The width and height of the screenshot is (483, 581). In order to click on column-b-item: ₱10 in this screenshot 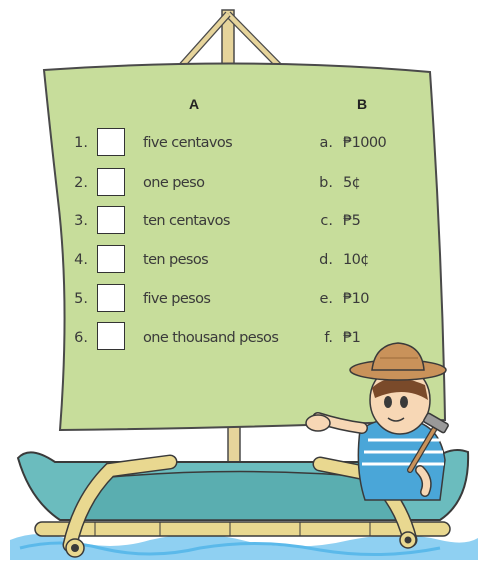, I will do `click(356, 299)`.